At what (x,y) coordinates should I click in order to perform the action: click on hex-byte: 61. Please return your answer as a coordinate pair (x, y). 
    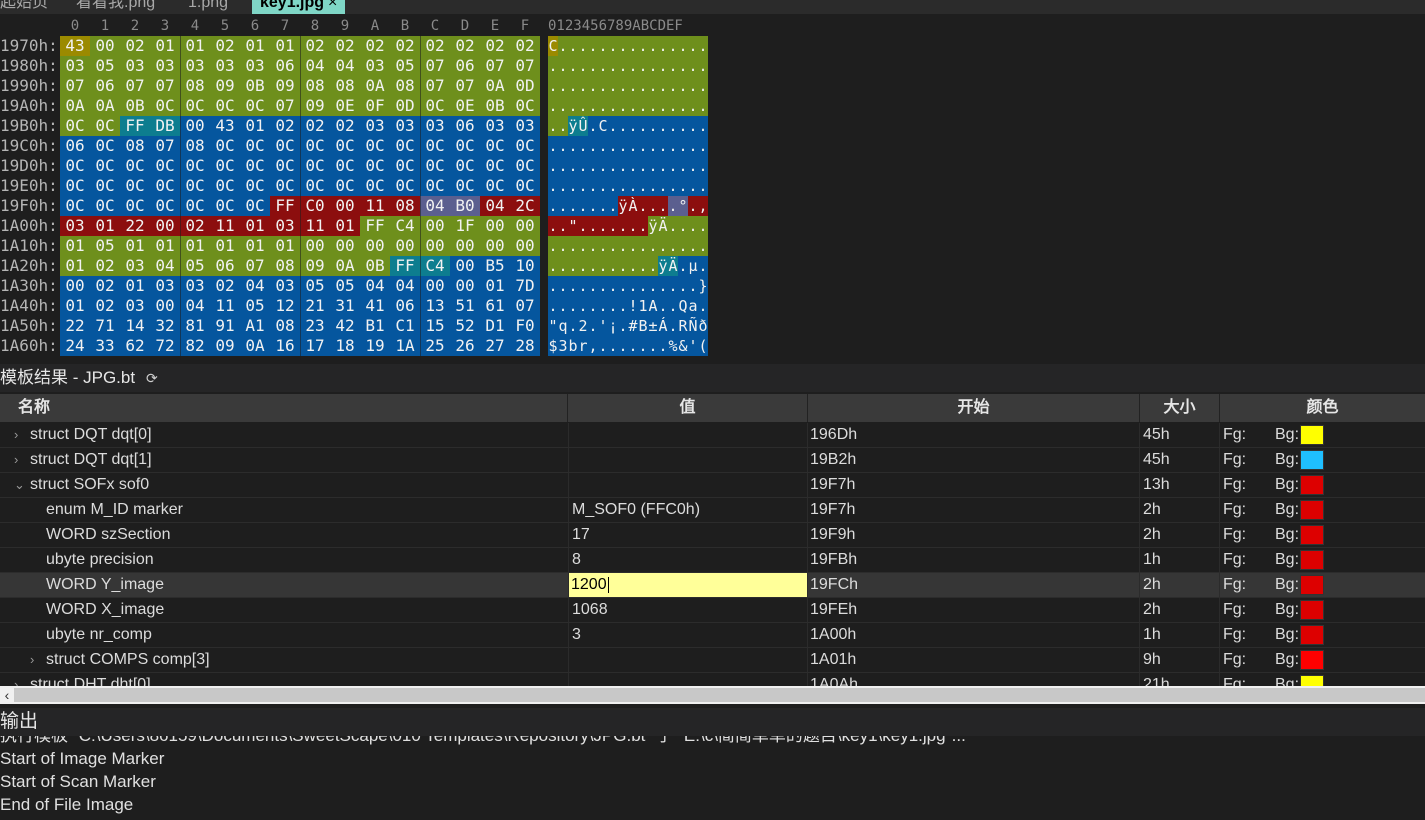
    Looking at the image, I should click on (495, 306).